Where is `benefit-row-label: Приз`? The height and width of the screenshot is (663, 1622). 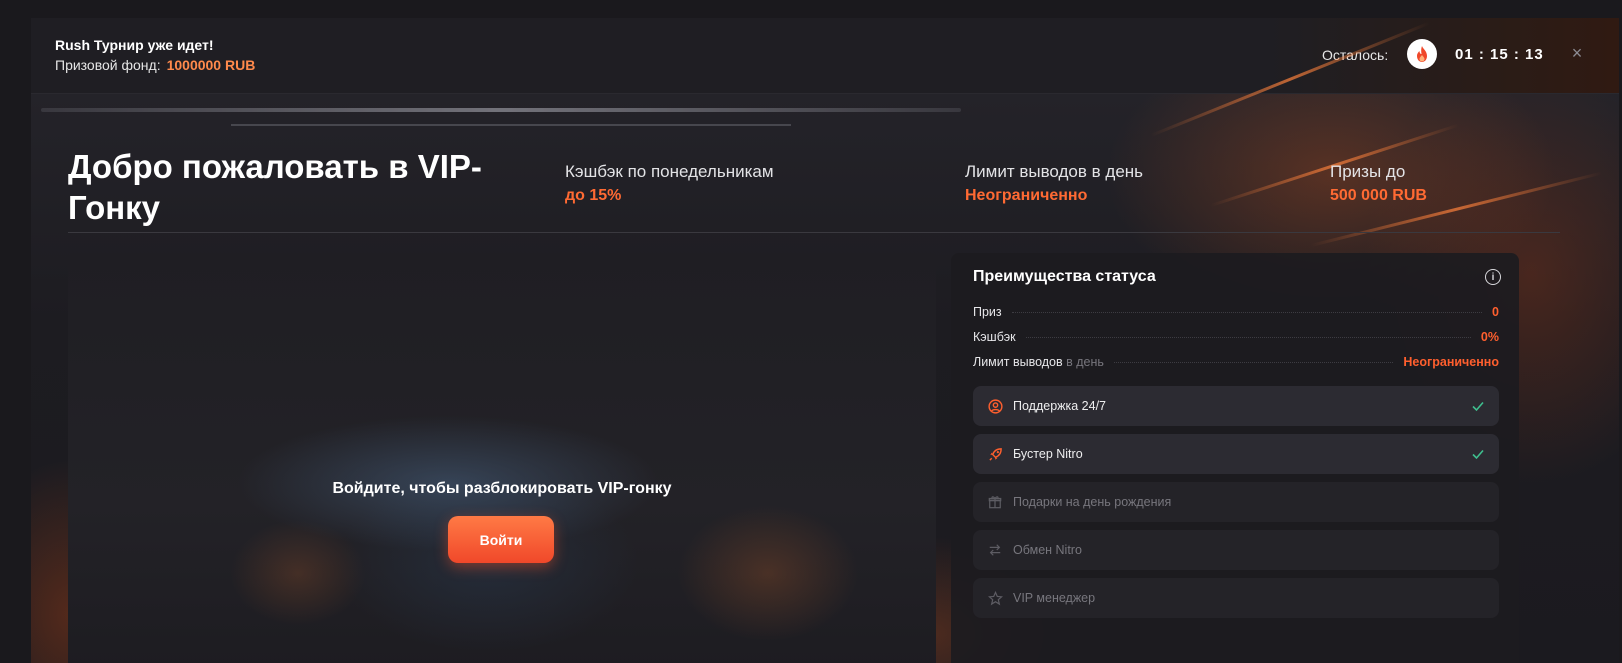
benefit-row-label: Приз is located at coordinates (987, 312).